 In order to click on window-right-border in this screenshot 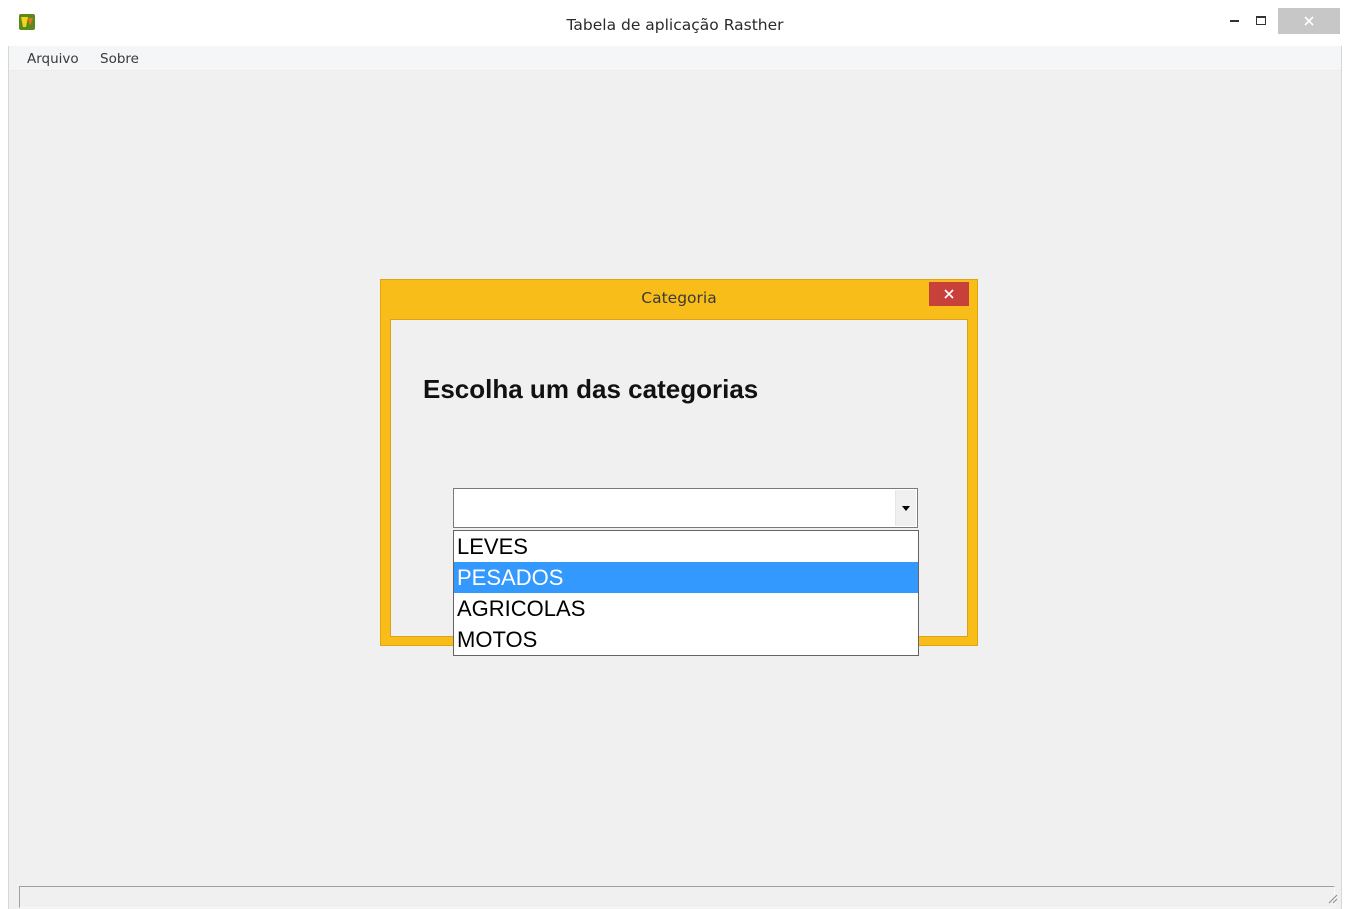, I will do `click(1341, 477)`.